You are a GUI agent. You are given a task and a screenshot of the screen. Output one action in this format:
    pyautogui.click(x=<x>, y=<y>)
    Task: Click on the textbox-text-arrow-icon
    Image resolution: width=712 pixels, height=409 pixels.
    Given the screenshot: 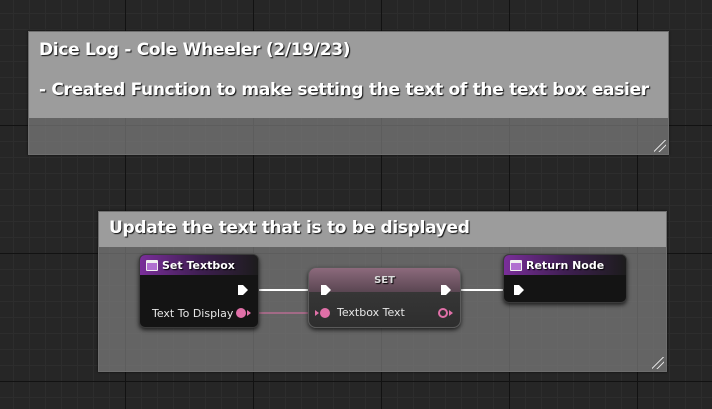 What is the action you would take?
    pyautogui.click(x=317, y=313)
    